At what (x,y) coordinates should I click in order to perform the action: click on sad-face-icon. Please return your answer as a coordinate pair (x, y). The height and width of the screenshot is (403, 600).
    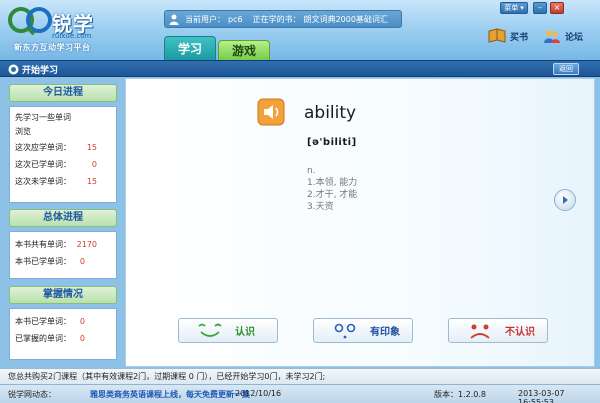
    Looking at the image, I should click on (480, 331).